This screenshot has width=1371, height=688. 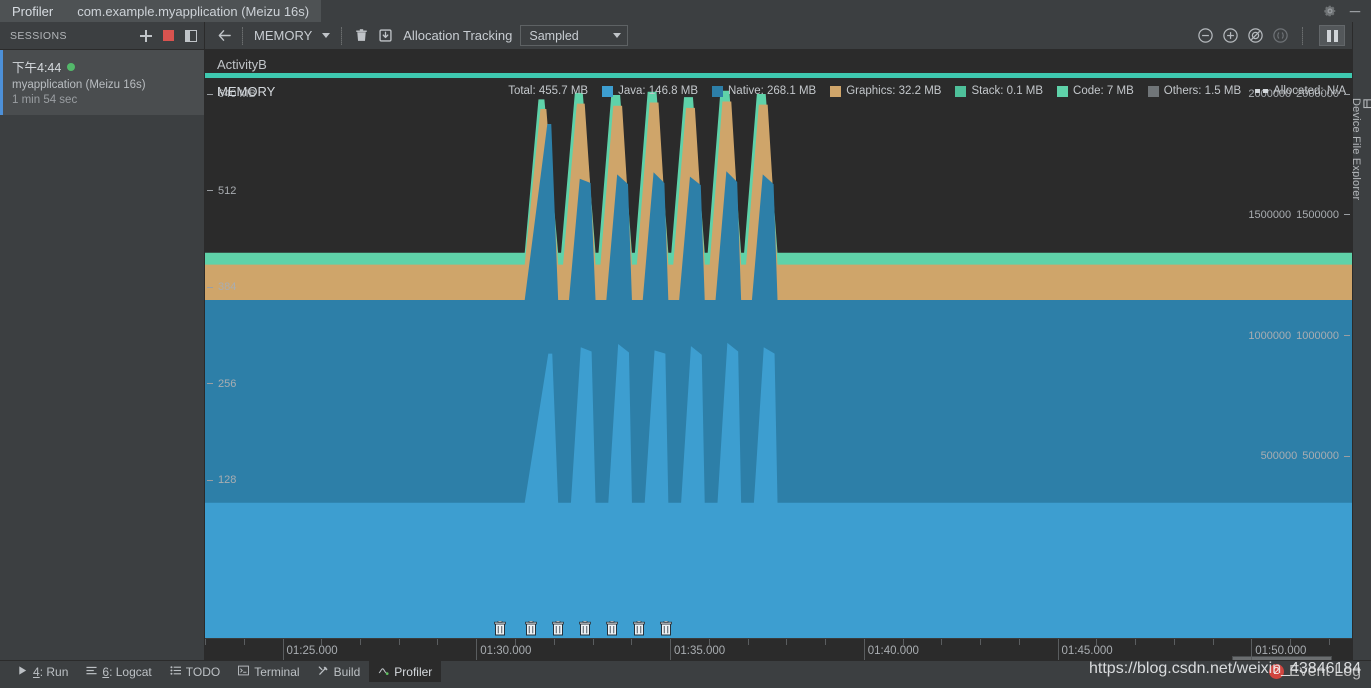 What do you see at coordinates (778, 36) in the screenshot?
I see `profiler-toolbar: MEMORY Allocation Tracking Sampled` at bounding box center [778, 36].